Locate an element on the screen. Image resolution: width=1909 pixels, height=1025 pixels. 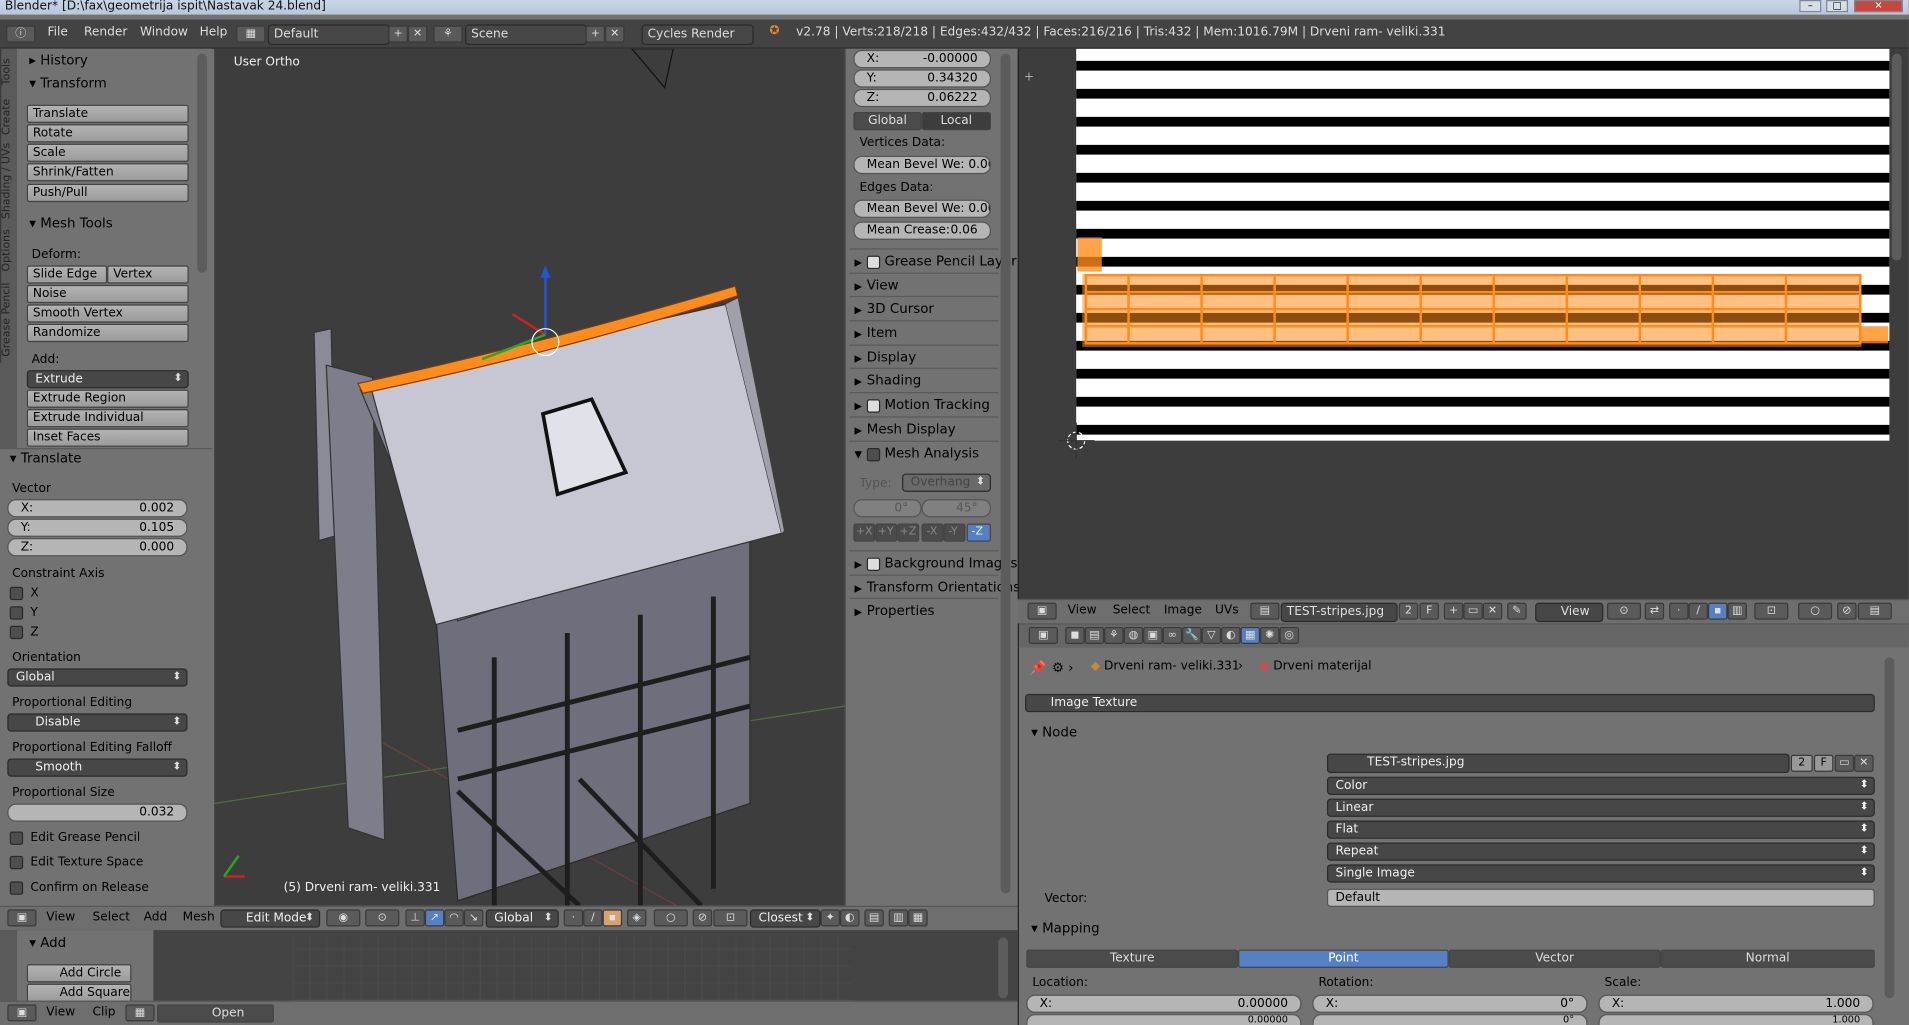
node-image-field: TEST-stripes.jpg is located at coordinates (1558, 763).